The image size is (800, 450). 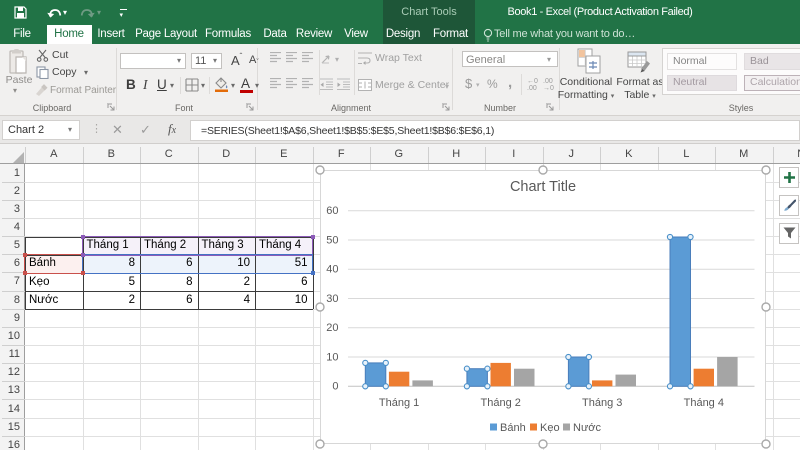 I want to click on svg-text: 20, so click(x=332, y=328).